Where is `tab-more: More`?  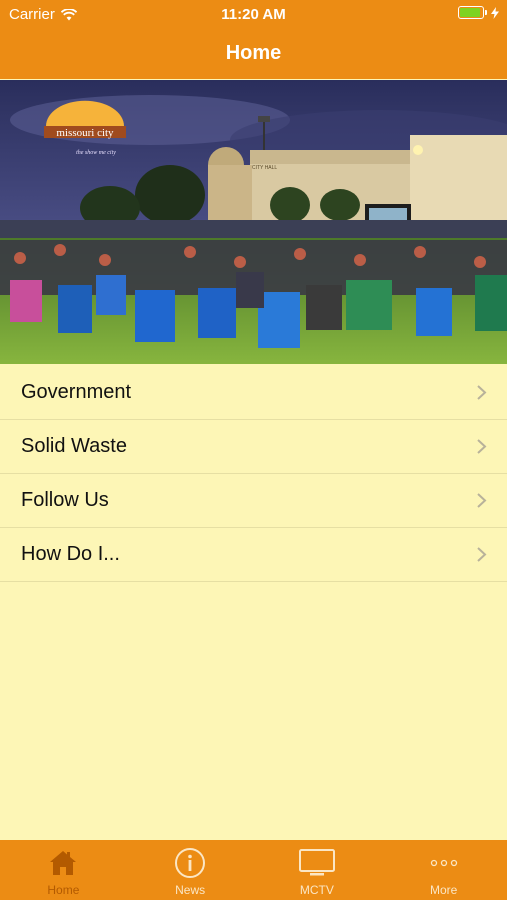
tab-more: More is located at coordinates (443, 870).